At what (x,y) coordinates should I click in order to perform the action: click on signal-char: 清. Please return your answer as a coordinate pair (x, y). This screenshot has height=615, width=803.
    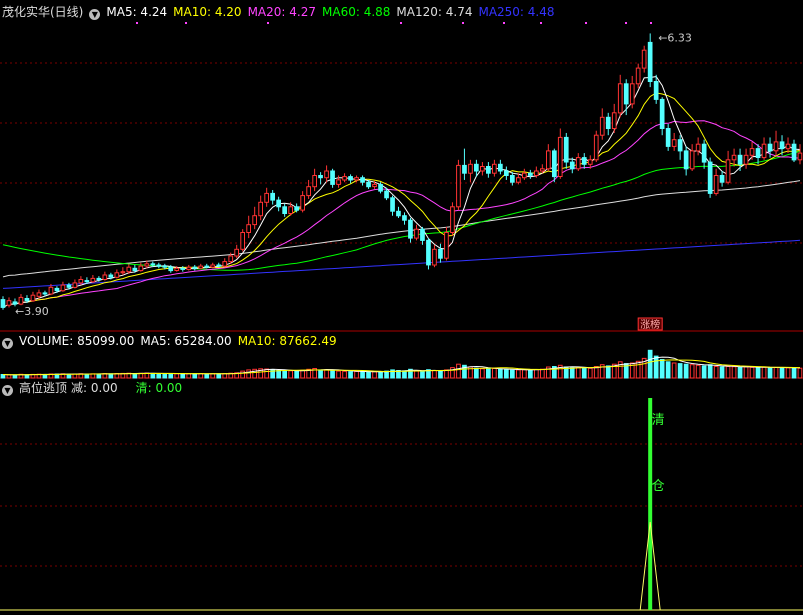
    Looking at the image, I should click on (658, 420).